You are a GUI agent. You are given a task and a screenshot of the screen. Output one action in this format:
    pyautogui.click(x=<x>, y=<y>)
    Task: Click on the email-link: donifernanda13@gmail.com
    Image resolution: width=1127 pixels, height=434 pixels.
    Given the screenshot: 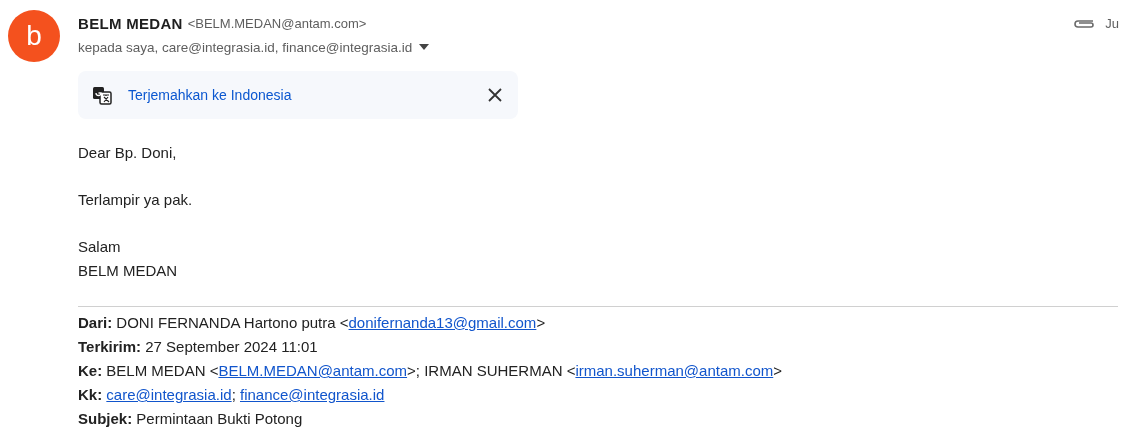 What is the action you would take?
    pyautogui.click(x=442, y=322)
    